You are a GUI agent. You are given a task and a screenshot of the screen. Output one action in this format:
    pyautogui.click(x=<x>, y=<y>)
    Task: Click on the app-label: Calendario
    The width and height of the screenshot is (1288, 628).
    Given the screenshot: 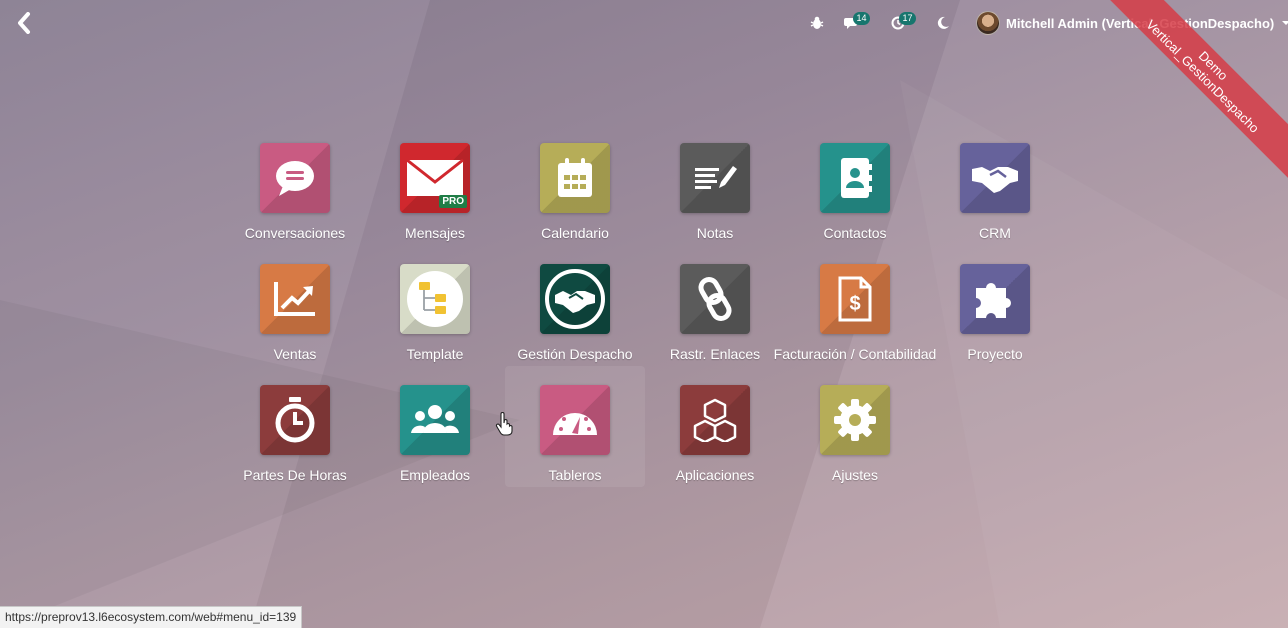 What is the action you would take?
    pyautogui.click(x=575, y=233)
    